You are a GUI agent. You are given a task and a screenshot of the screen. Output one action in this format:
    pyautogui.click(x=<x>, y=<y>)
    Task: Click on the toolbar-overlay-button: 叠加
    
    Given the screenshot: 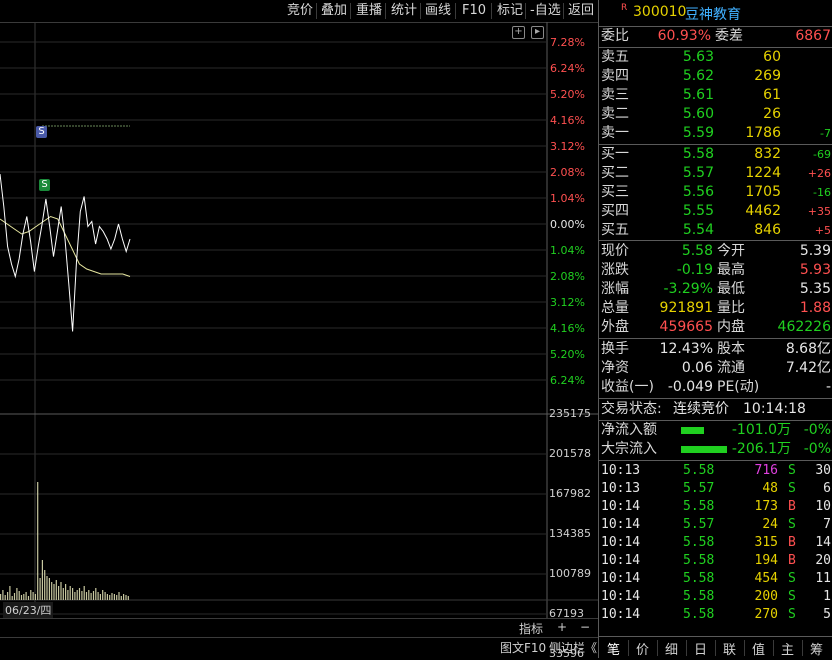 What is the action you would take?
    pyautogui.click(x=334, y=11)
    